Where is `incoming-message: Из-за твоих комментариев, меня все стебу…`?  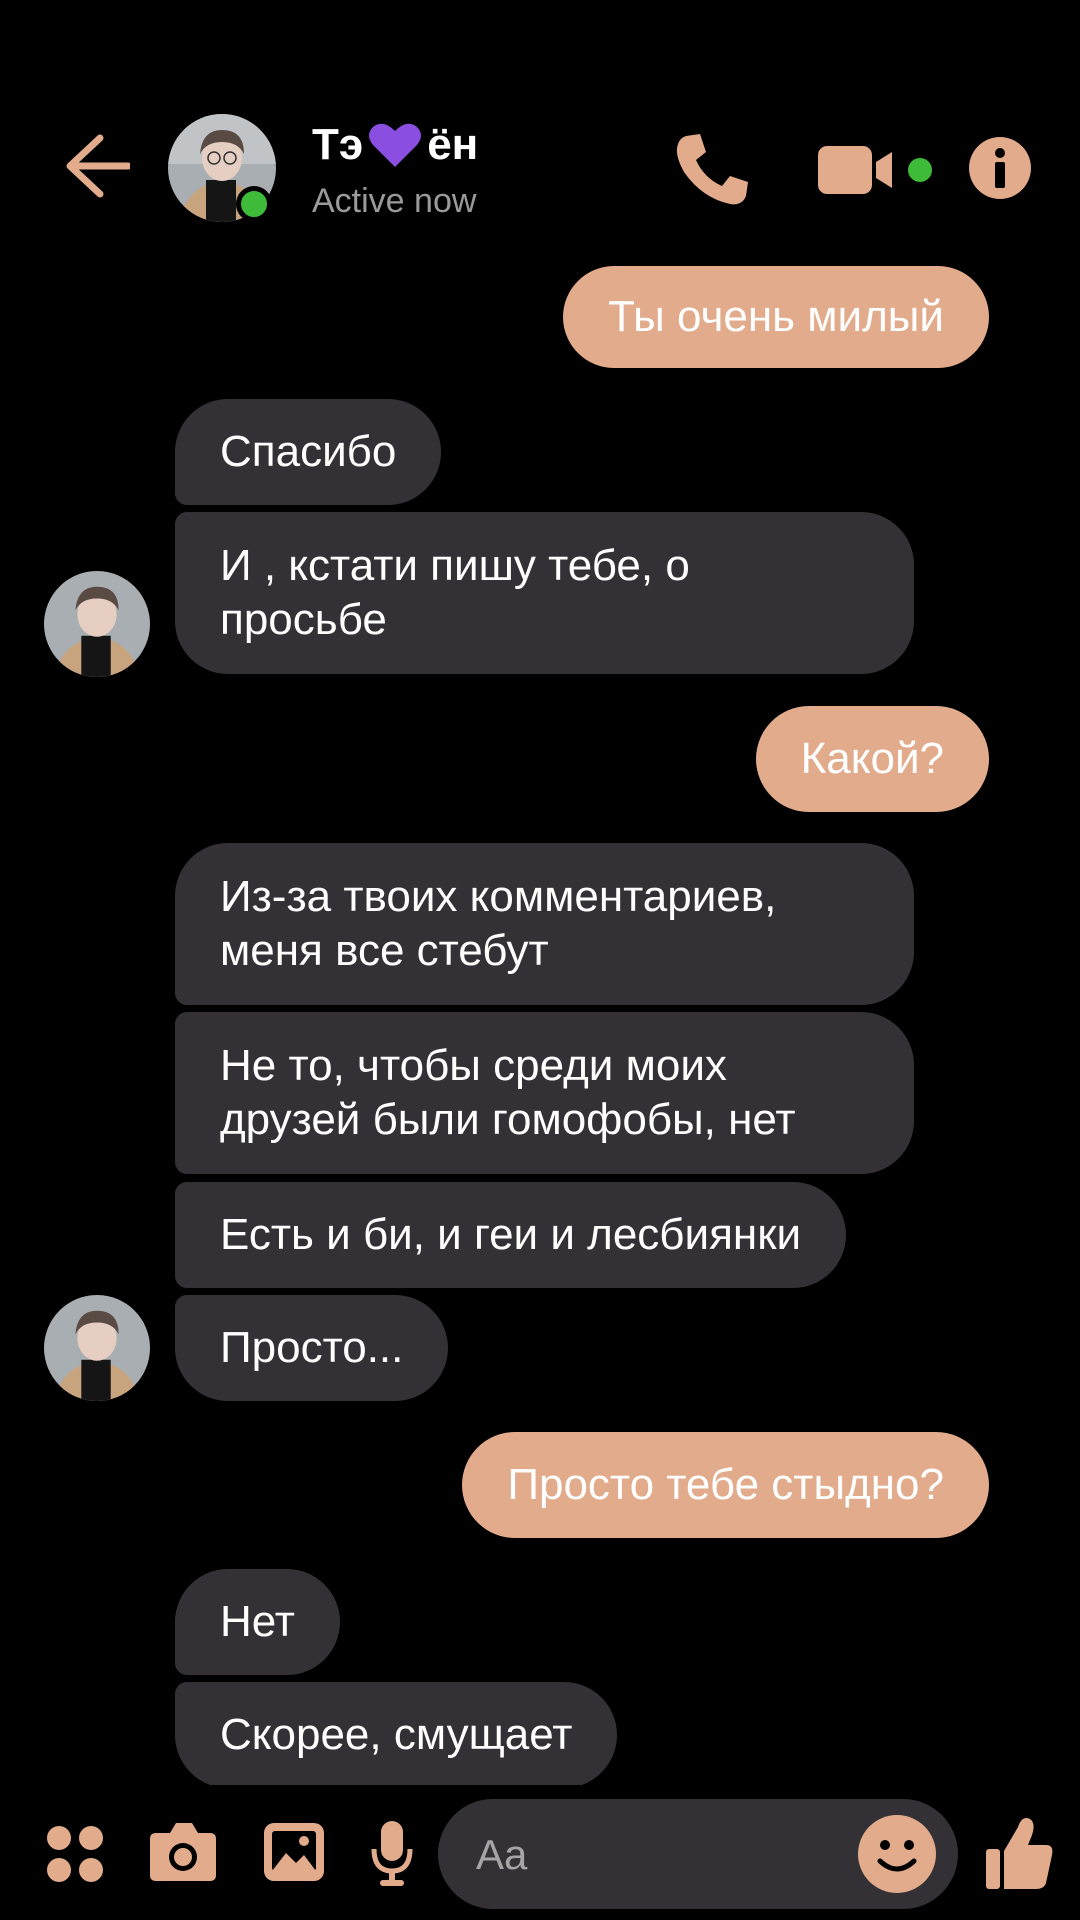 incoming-message: Из-за твоих комментариев, меня все стебу… is located at coordinates (544, 924).